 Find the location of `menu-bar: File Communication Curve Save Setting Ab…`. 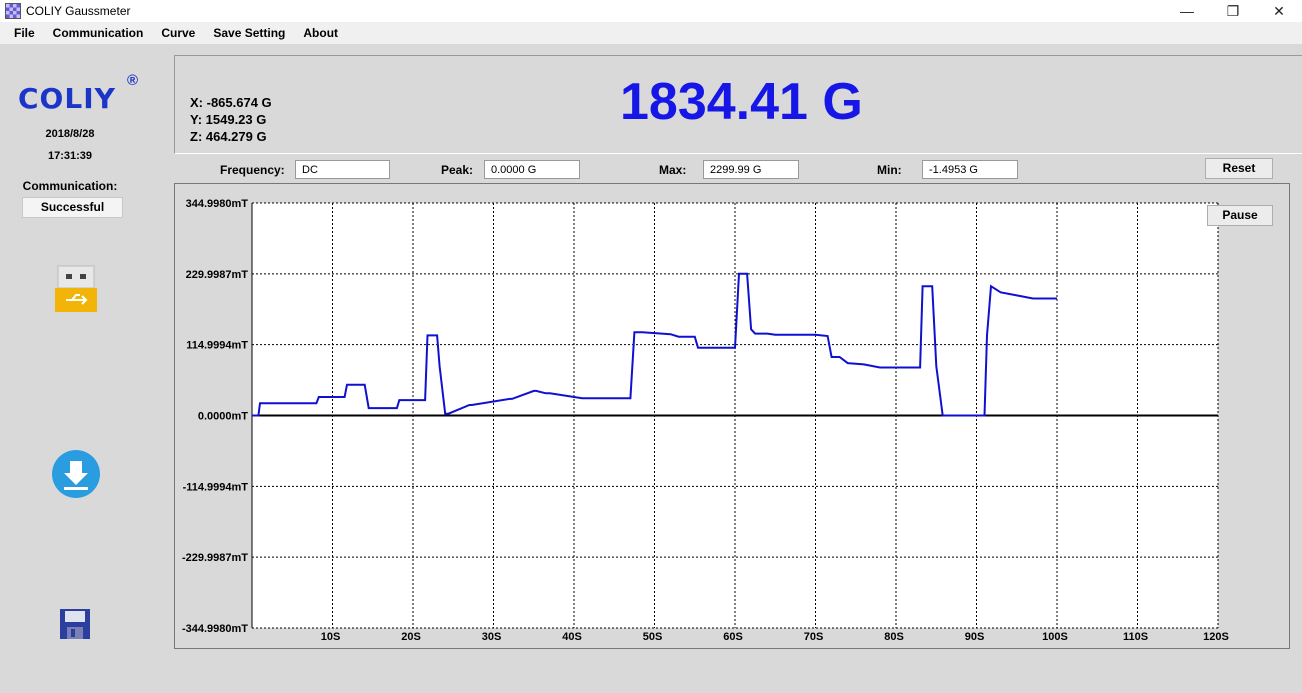

menu-bar: File Communication Curve Save Setting Ab… is located at coordinates (651, 33).